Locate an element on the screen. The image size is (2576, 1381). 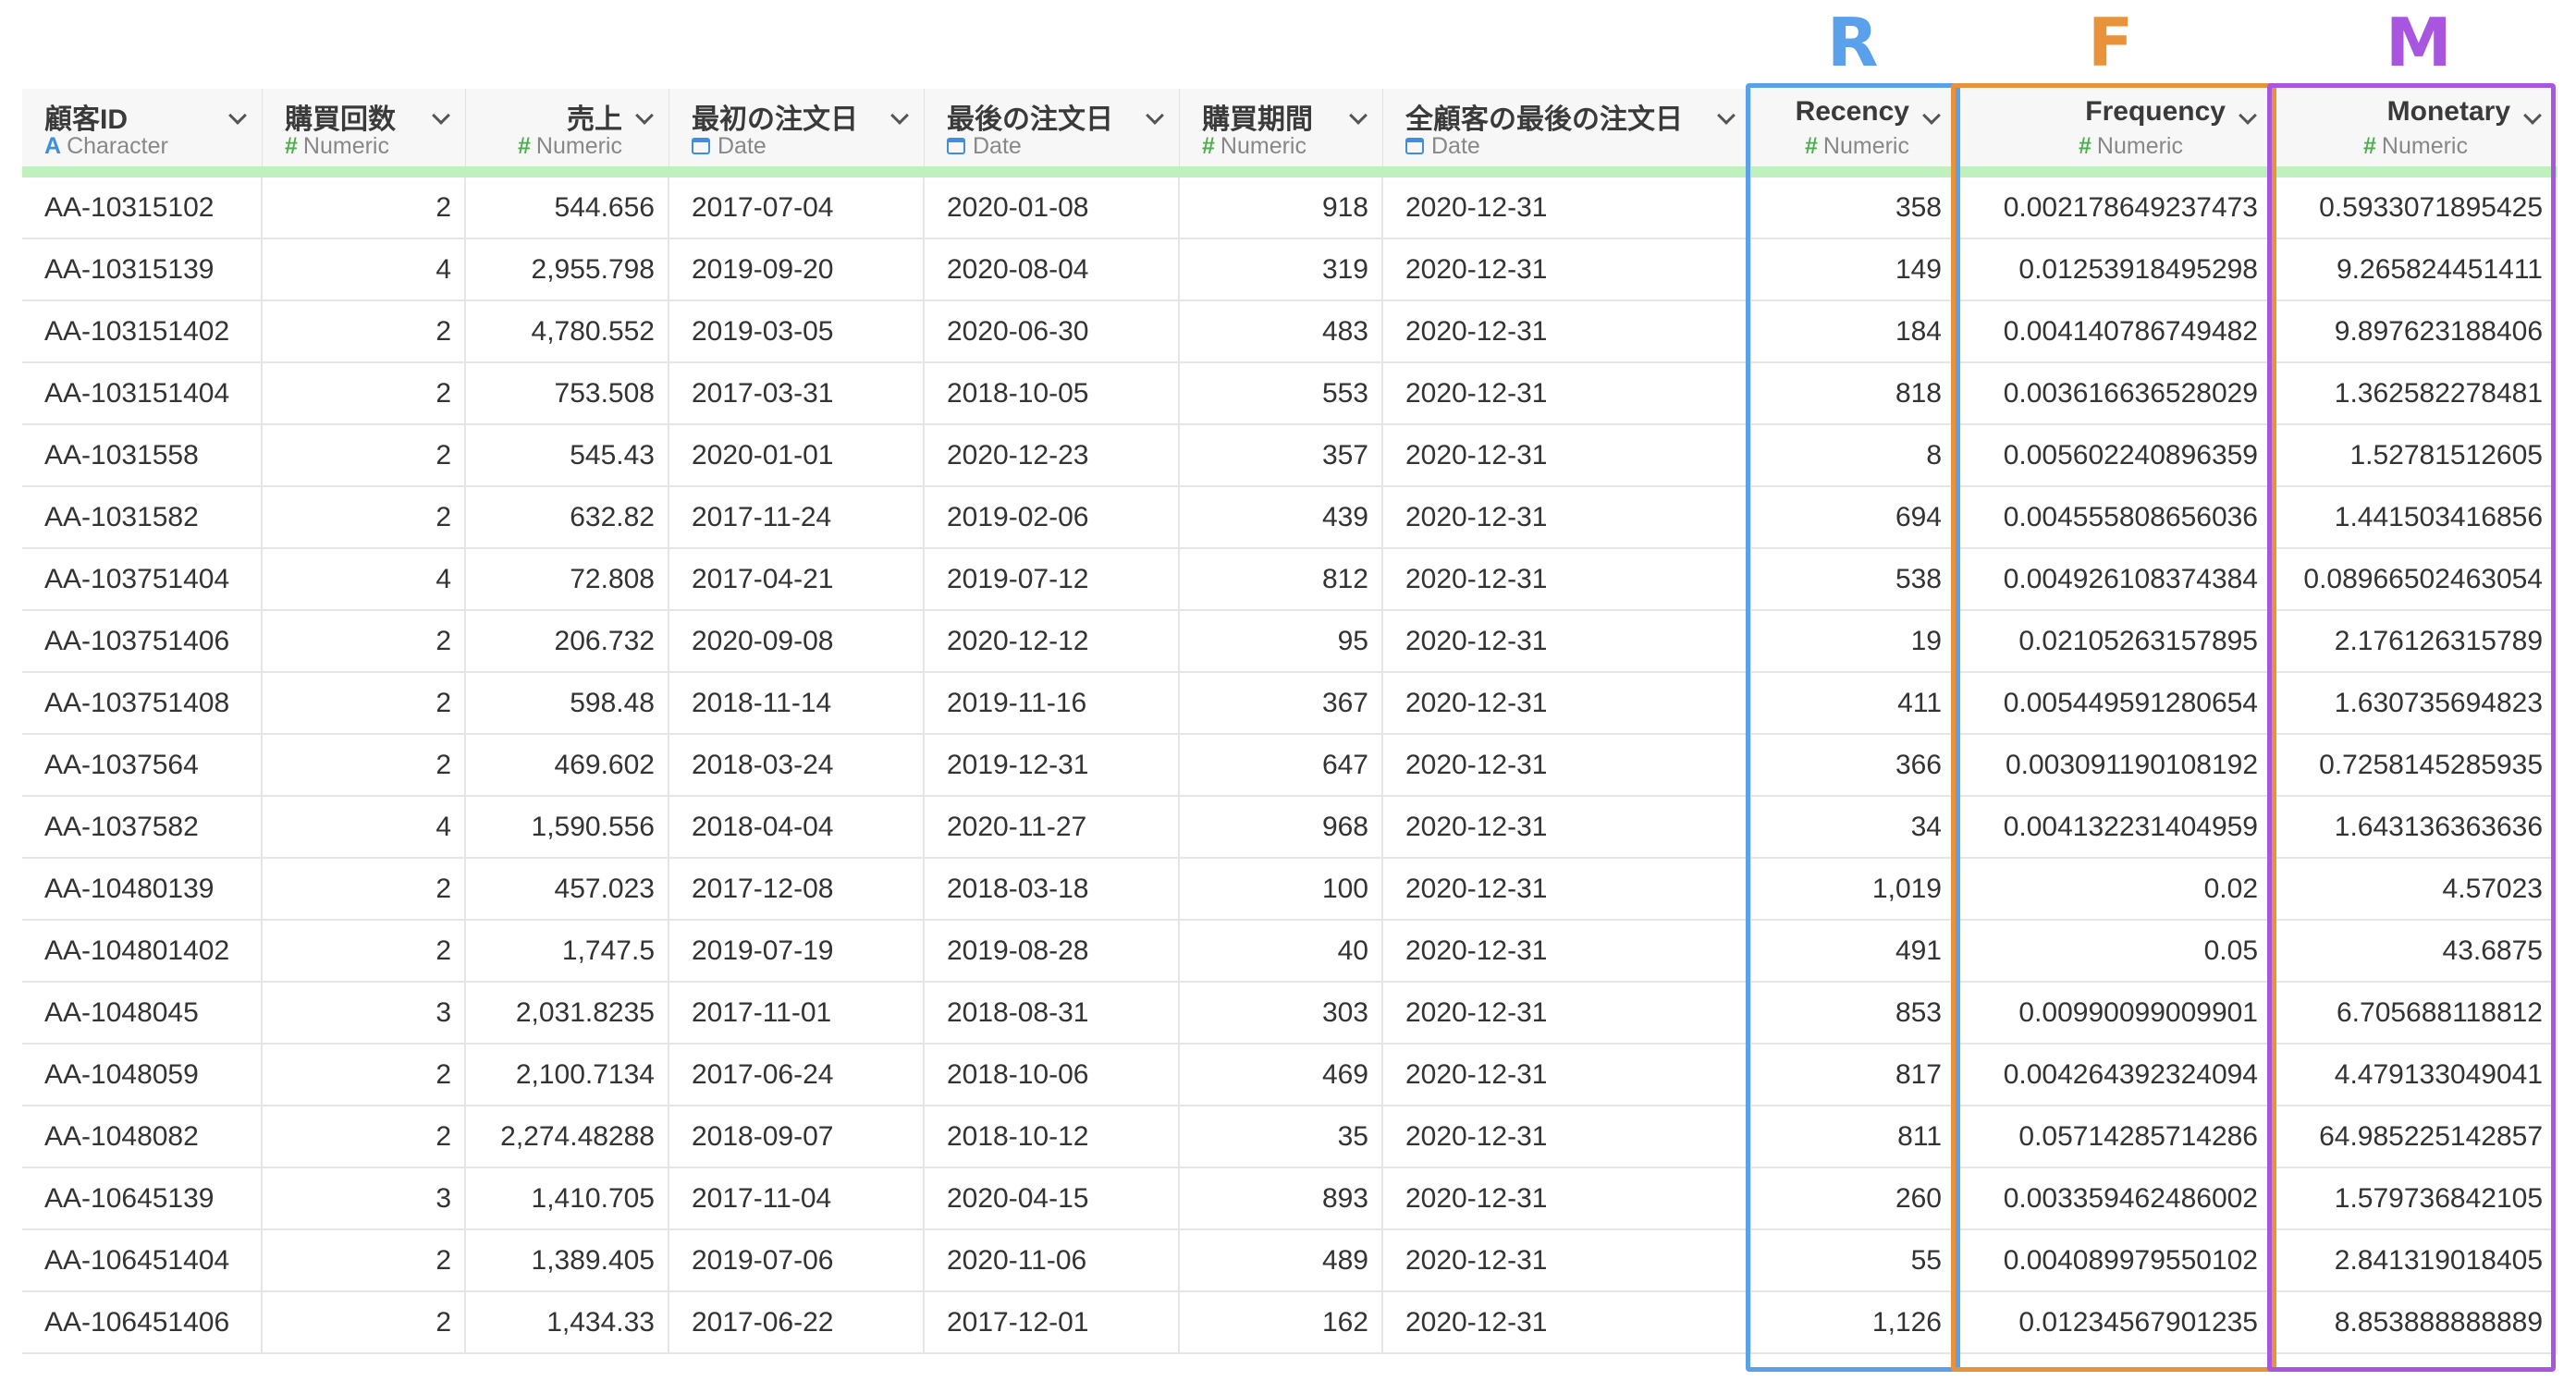
cell-first-order-date: 2019-07-06 is located at coordinates (797, 1260).